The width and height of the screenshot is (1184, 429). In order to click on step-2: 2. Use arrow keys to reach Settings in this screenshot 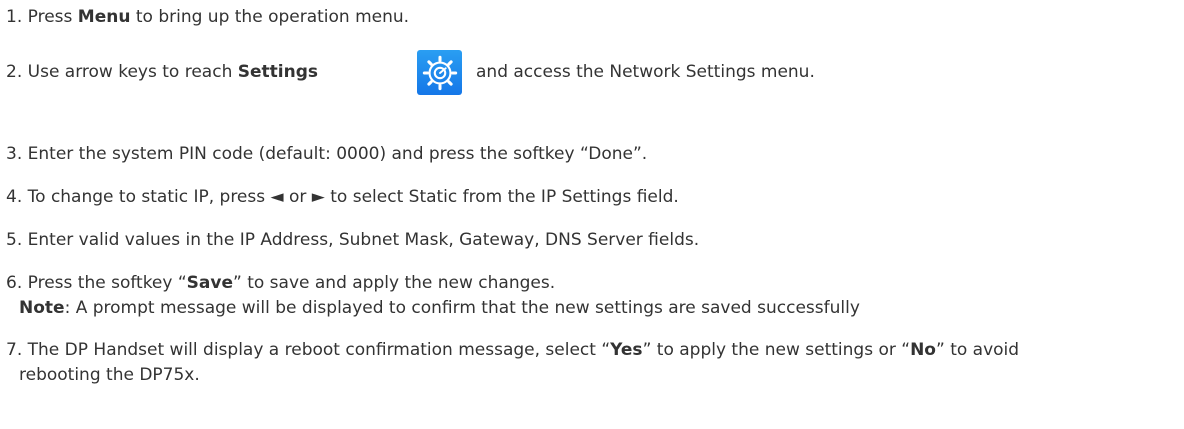, I will do `click(162, 72)`.